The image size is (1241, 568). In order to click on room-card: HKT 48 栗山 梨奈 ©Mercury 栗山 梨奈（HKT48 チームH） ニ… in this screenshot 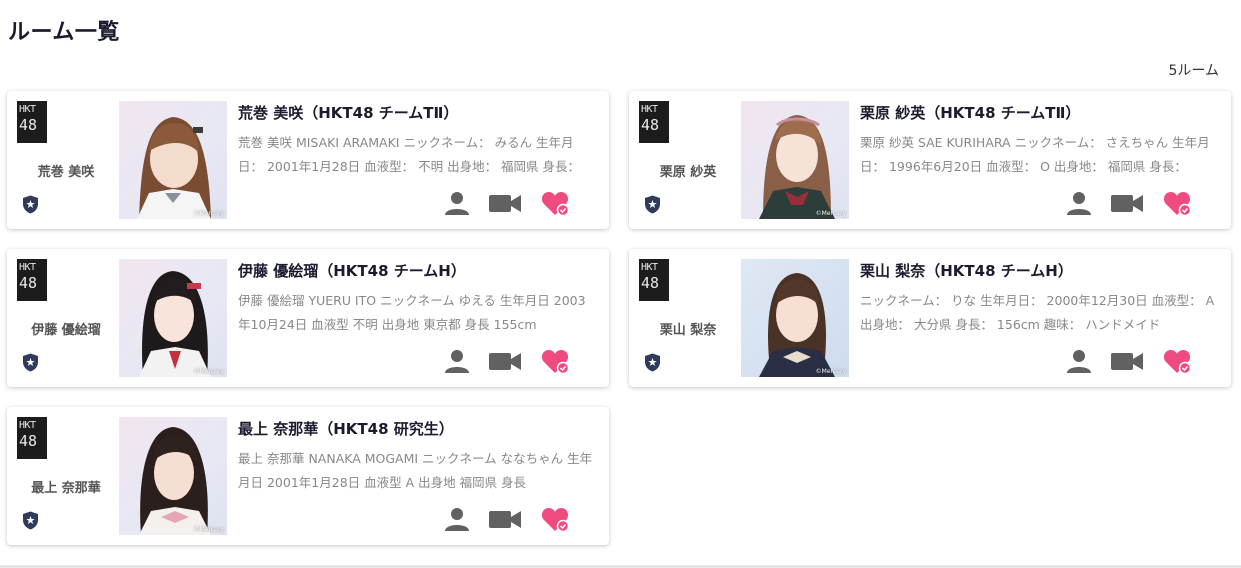, I will do `click(930, 318)`.